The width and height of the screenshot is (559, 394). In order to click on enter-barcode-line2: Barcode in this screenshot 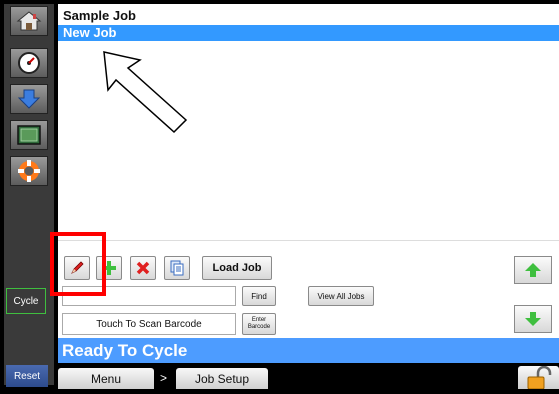, I will do `click(259, 327)`.